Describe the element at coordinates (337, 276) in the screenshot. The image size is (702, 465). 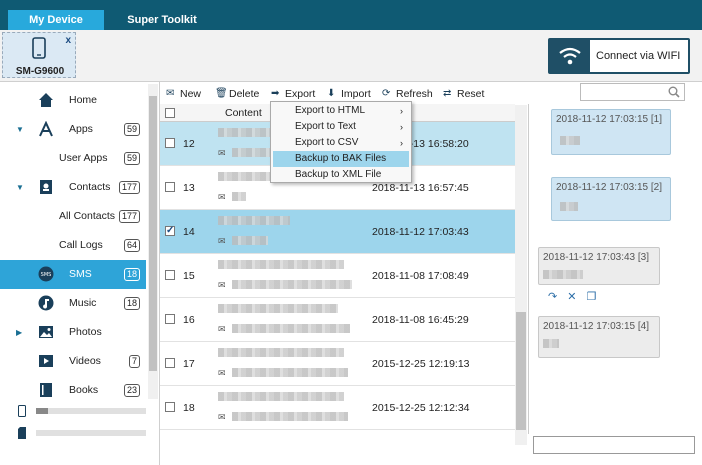
I see `table-row: 15 ✉ 2018-11-08 17:08:49` at that location.